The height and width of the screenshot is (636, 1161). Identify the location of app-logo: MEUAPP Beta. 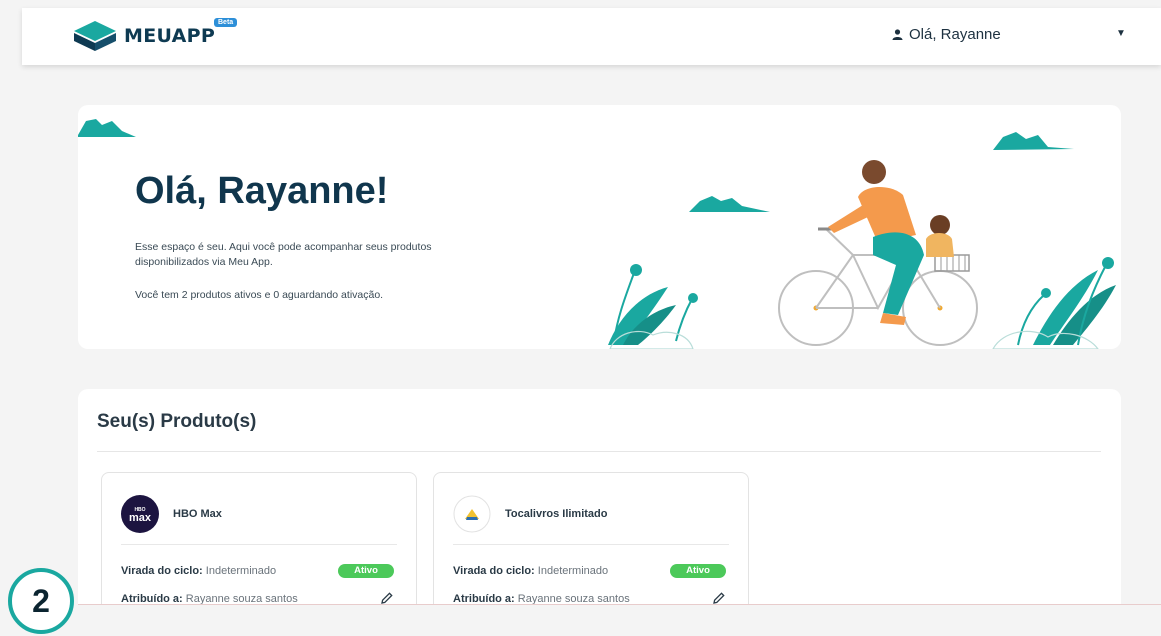
(155, 36).